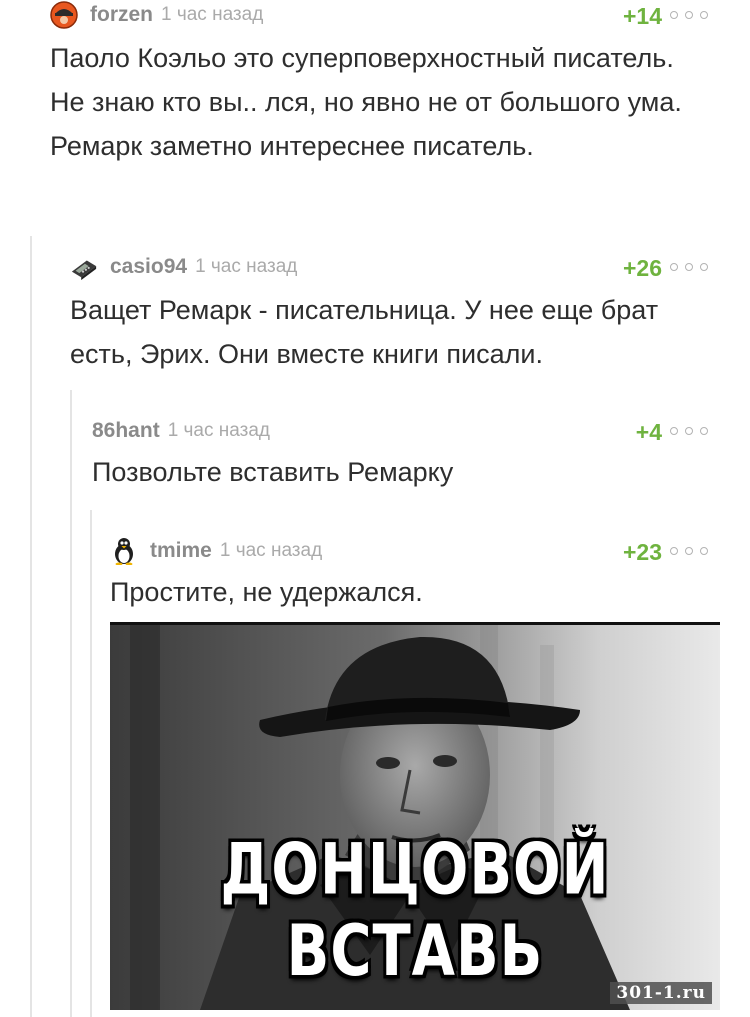 This screenshot has height=1017, width=750. I want to click on comment-text: Позвольте вставить Ремарку, so click(273, 472).